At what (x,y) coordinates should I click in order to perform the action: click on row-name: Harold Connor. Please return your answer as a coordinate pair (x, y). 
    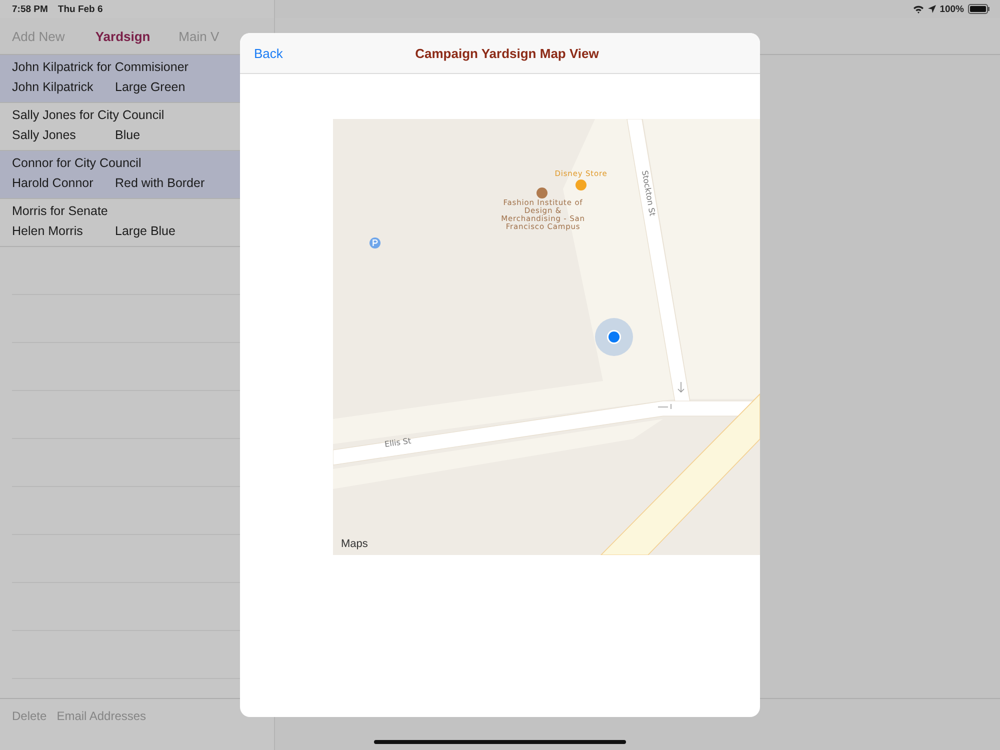
    Looking at the image, I should click on (53, 183).